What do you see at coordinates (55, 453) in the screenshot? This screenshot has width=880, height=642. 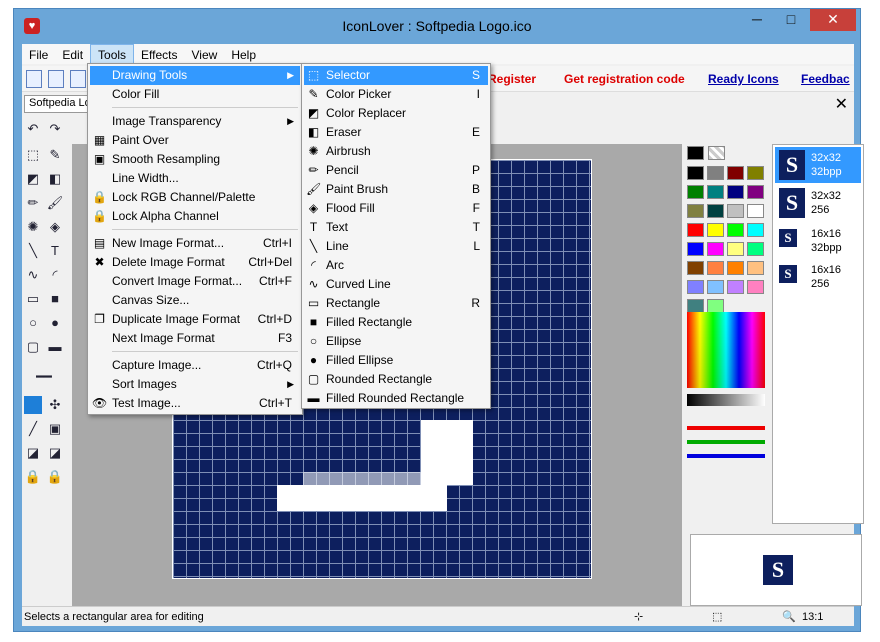 I see `layers-alt-icon: ◪` at bounding box center [55, 453].